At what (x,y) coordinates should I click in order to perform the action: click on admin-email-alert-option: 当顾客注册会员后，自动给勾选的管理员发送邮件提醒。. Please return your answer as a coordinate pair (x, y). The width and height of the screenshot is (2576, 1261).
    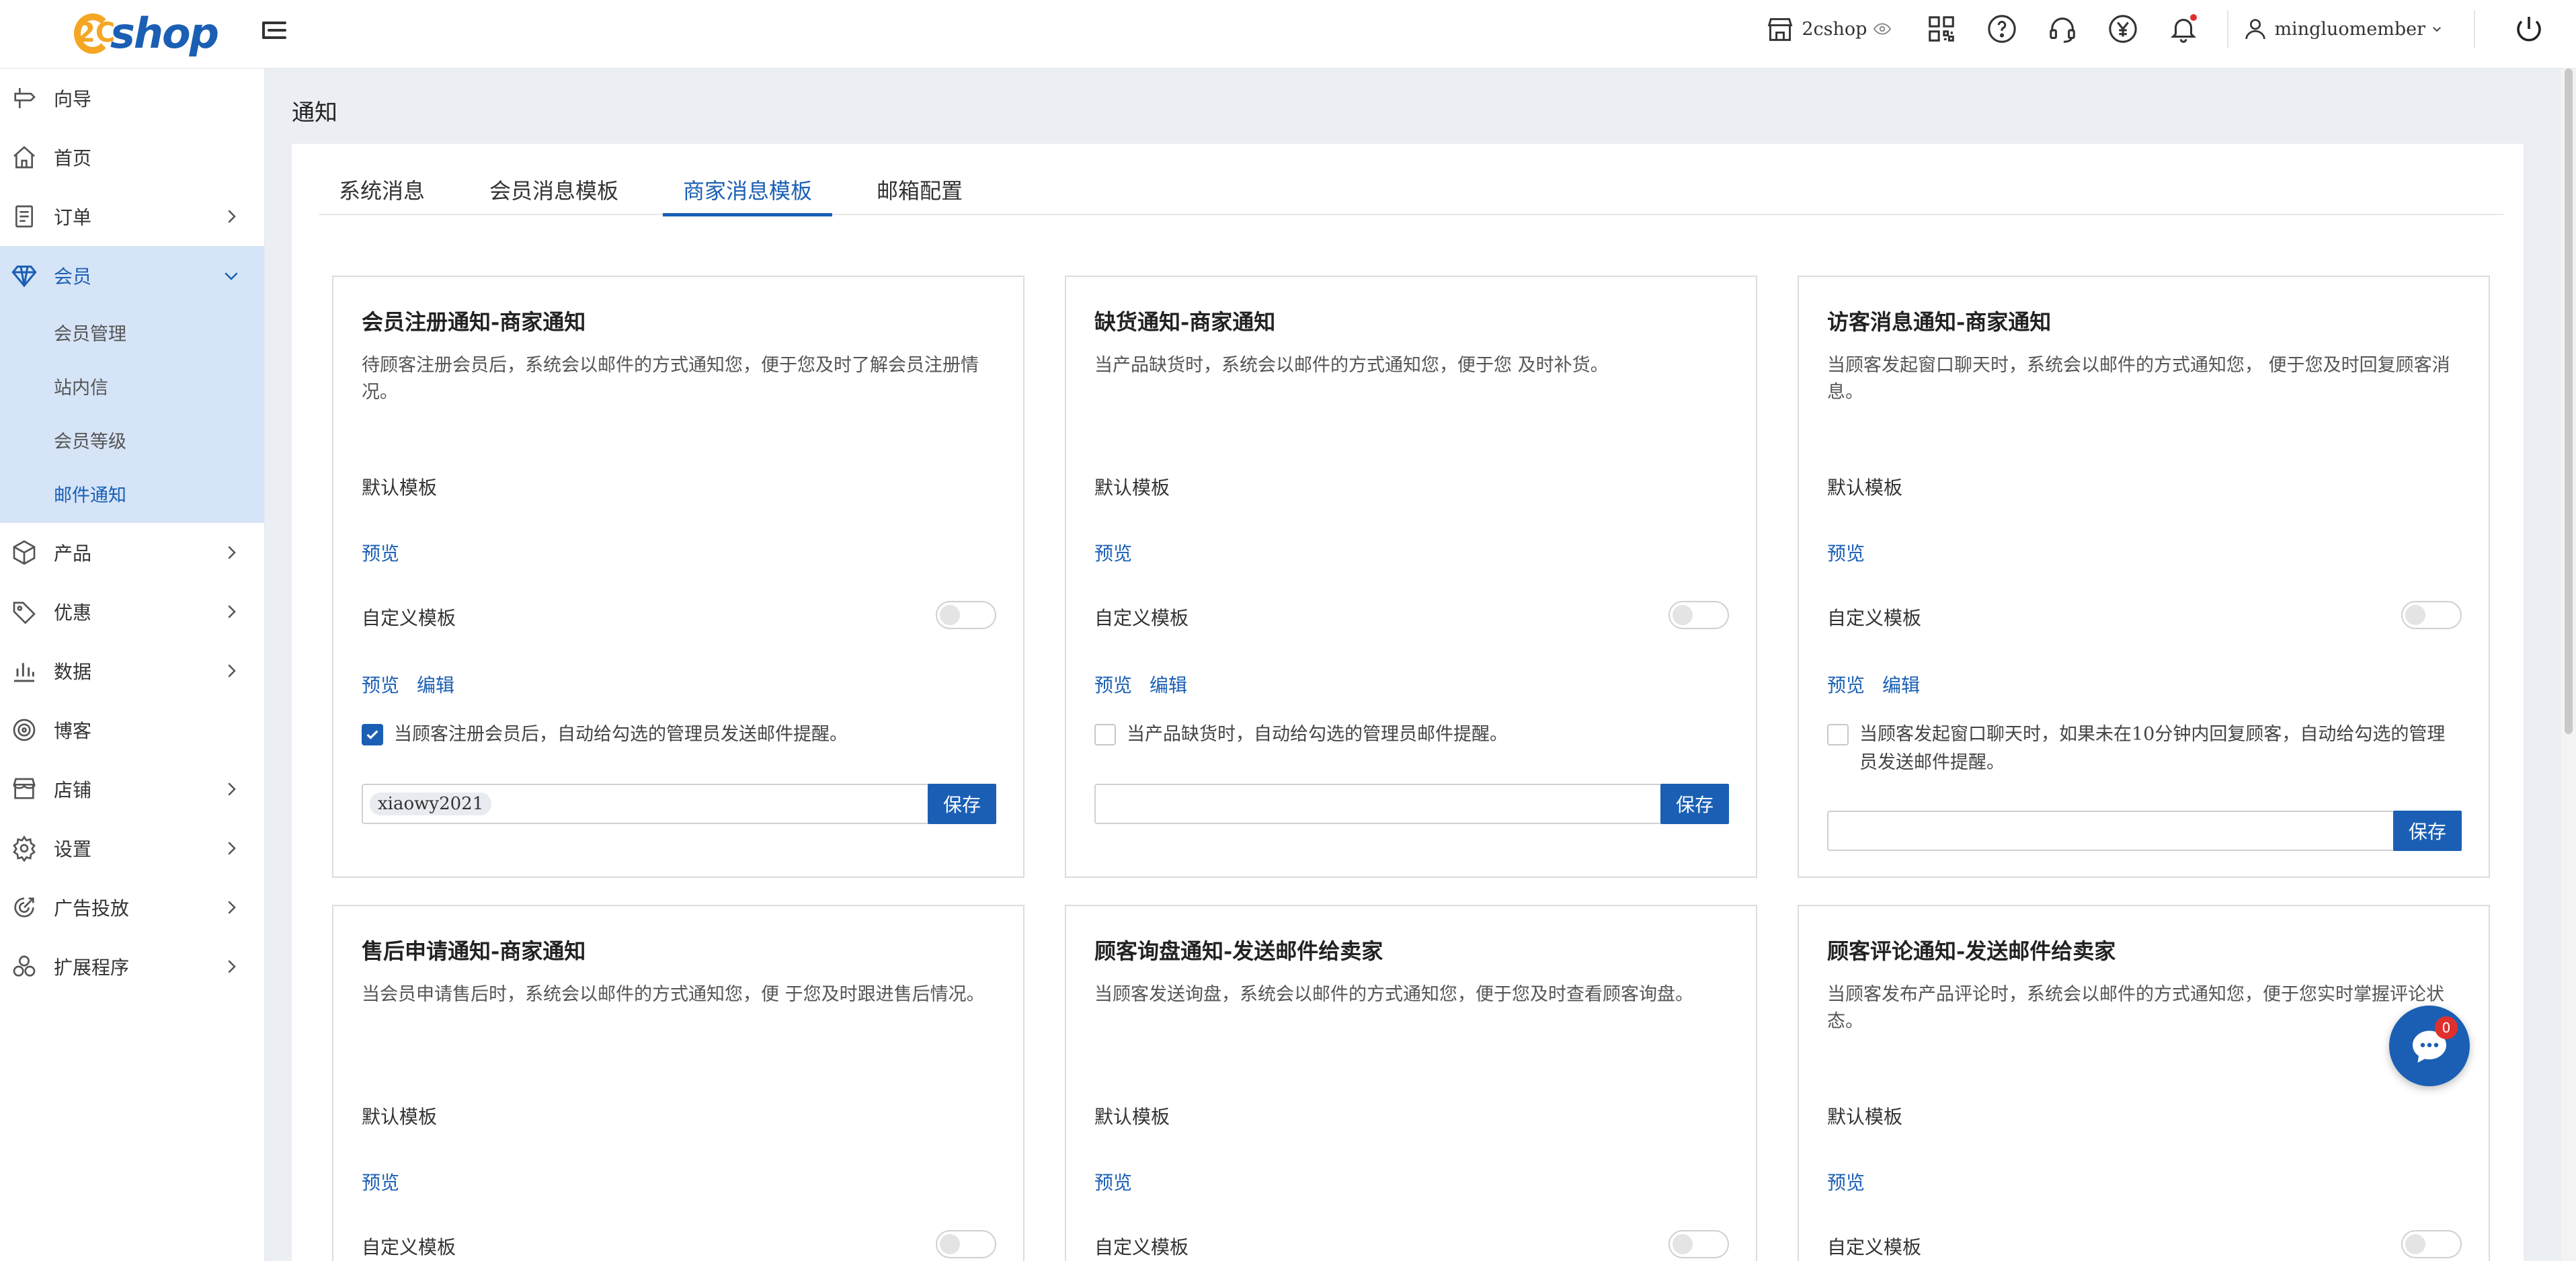
    Looking at the image, I should click on (678, 735).